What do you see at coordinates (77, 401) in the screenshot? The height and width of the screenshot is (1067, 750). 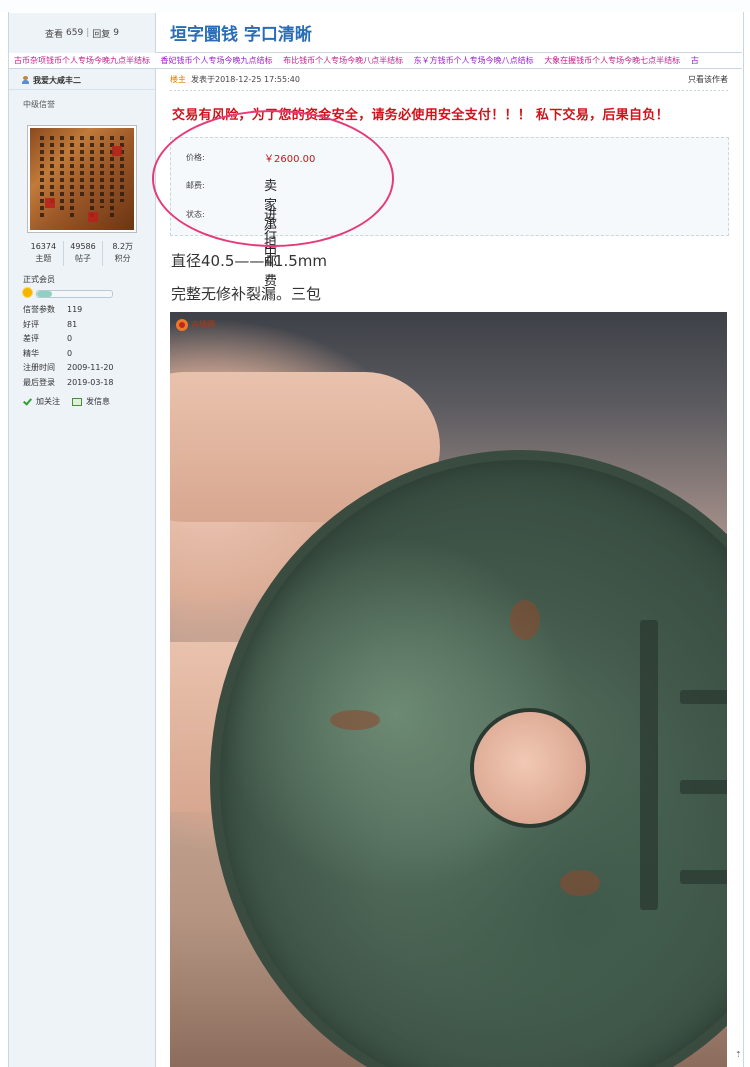 I see `message-icon` at bounding box center [77, 401].